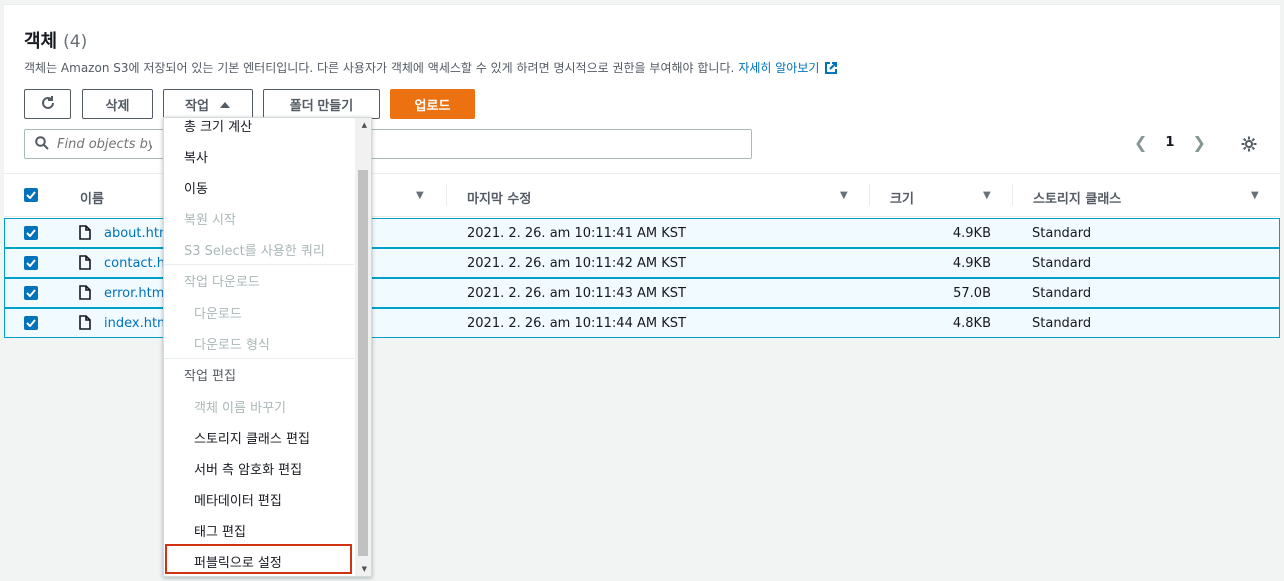 The height and width of the screenshot is (581, 1284). What do you see at coordinates (197, 105) in the screenshot?
I see `actions-label: 작업` at bounding box center [197, 105].